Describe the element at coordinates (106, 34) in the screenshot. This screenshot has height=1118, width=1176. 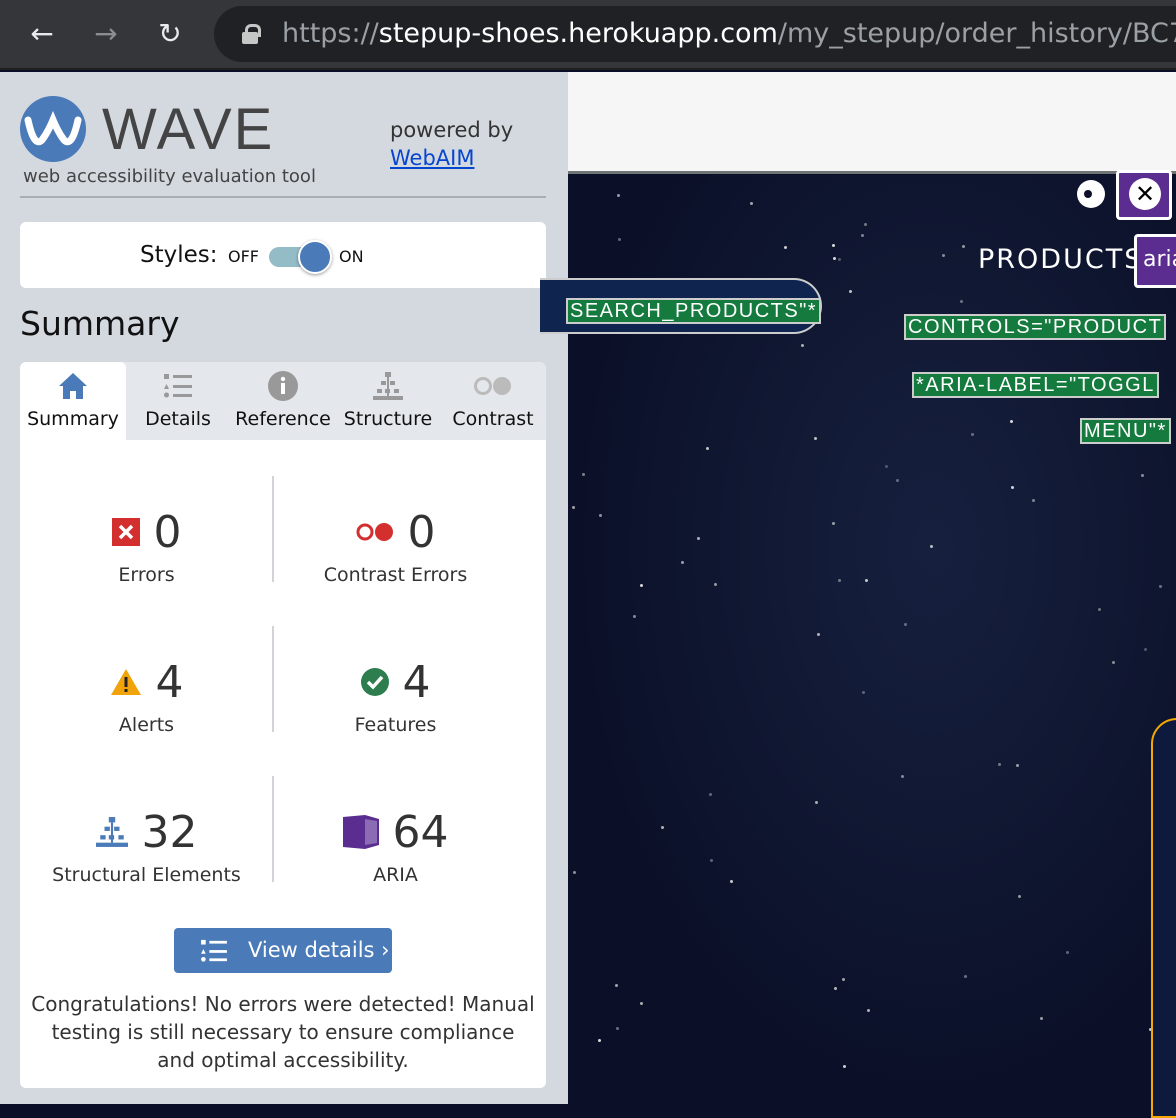
I see `forward-button: →` at that location.